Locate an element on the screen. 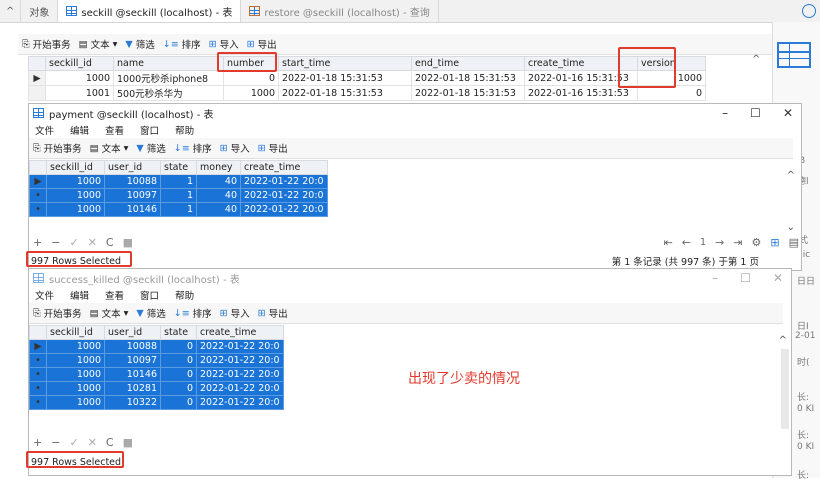 This screenshot has width=820, height=481. table-row: • 1000 10097 1 40 2022-01-22 20:0 is located at coordinates (178, 195).